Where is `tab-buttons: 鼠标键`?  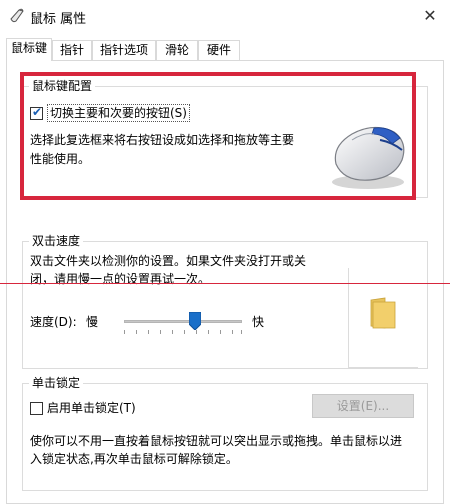 tab-buttons: 鼠标键 is located at coordinates (29, 49).